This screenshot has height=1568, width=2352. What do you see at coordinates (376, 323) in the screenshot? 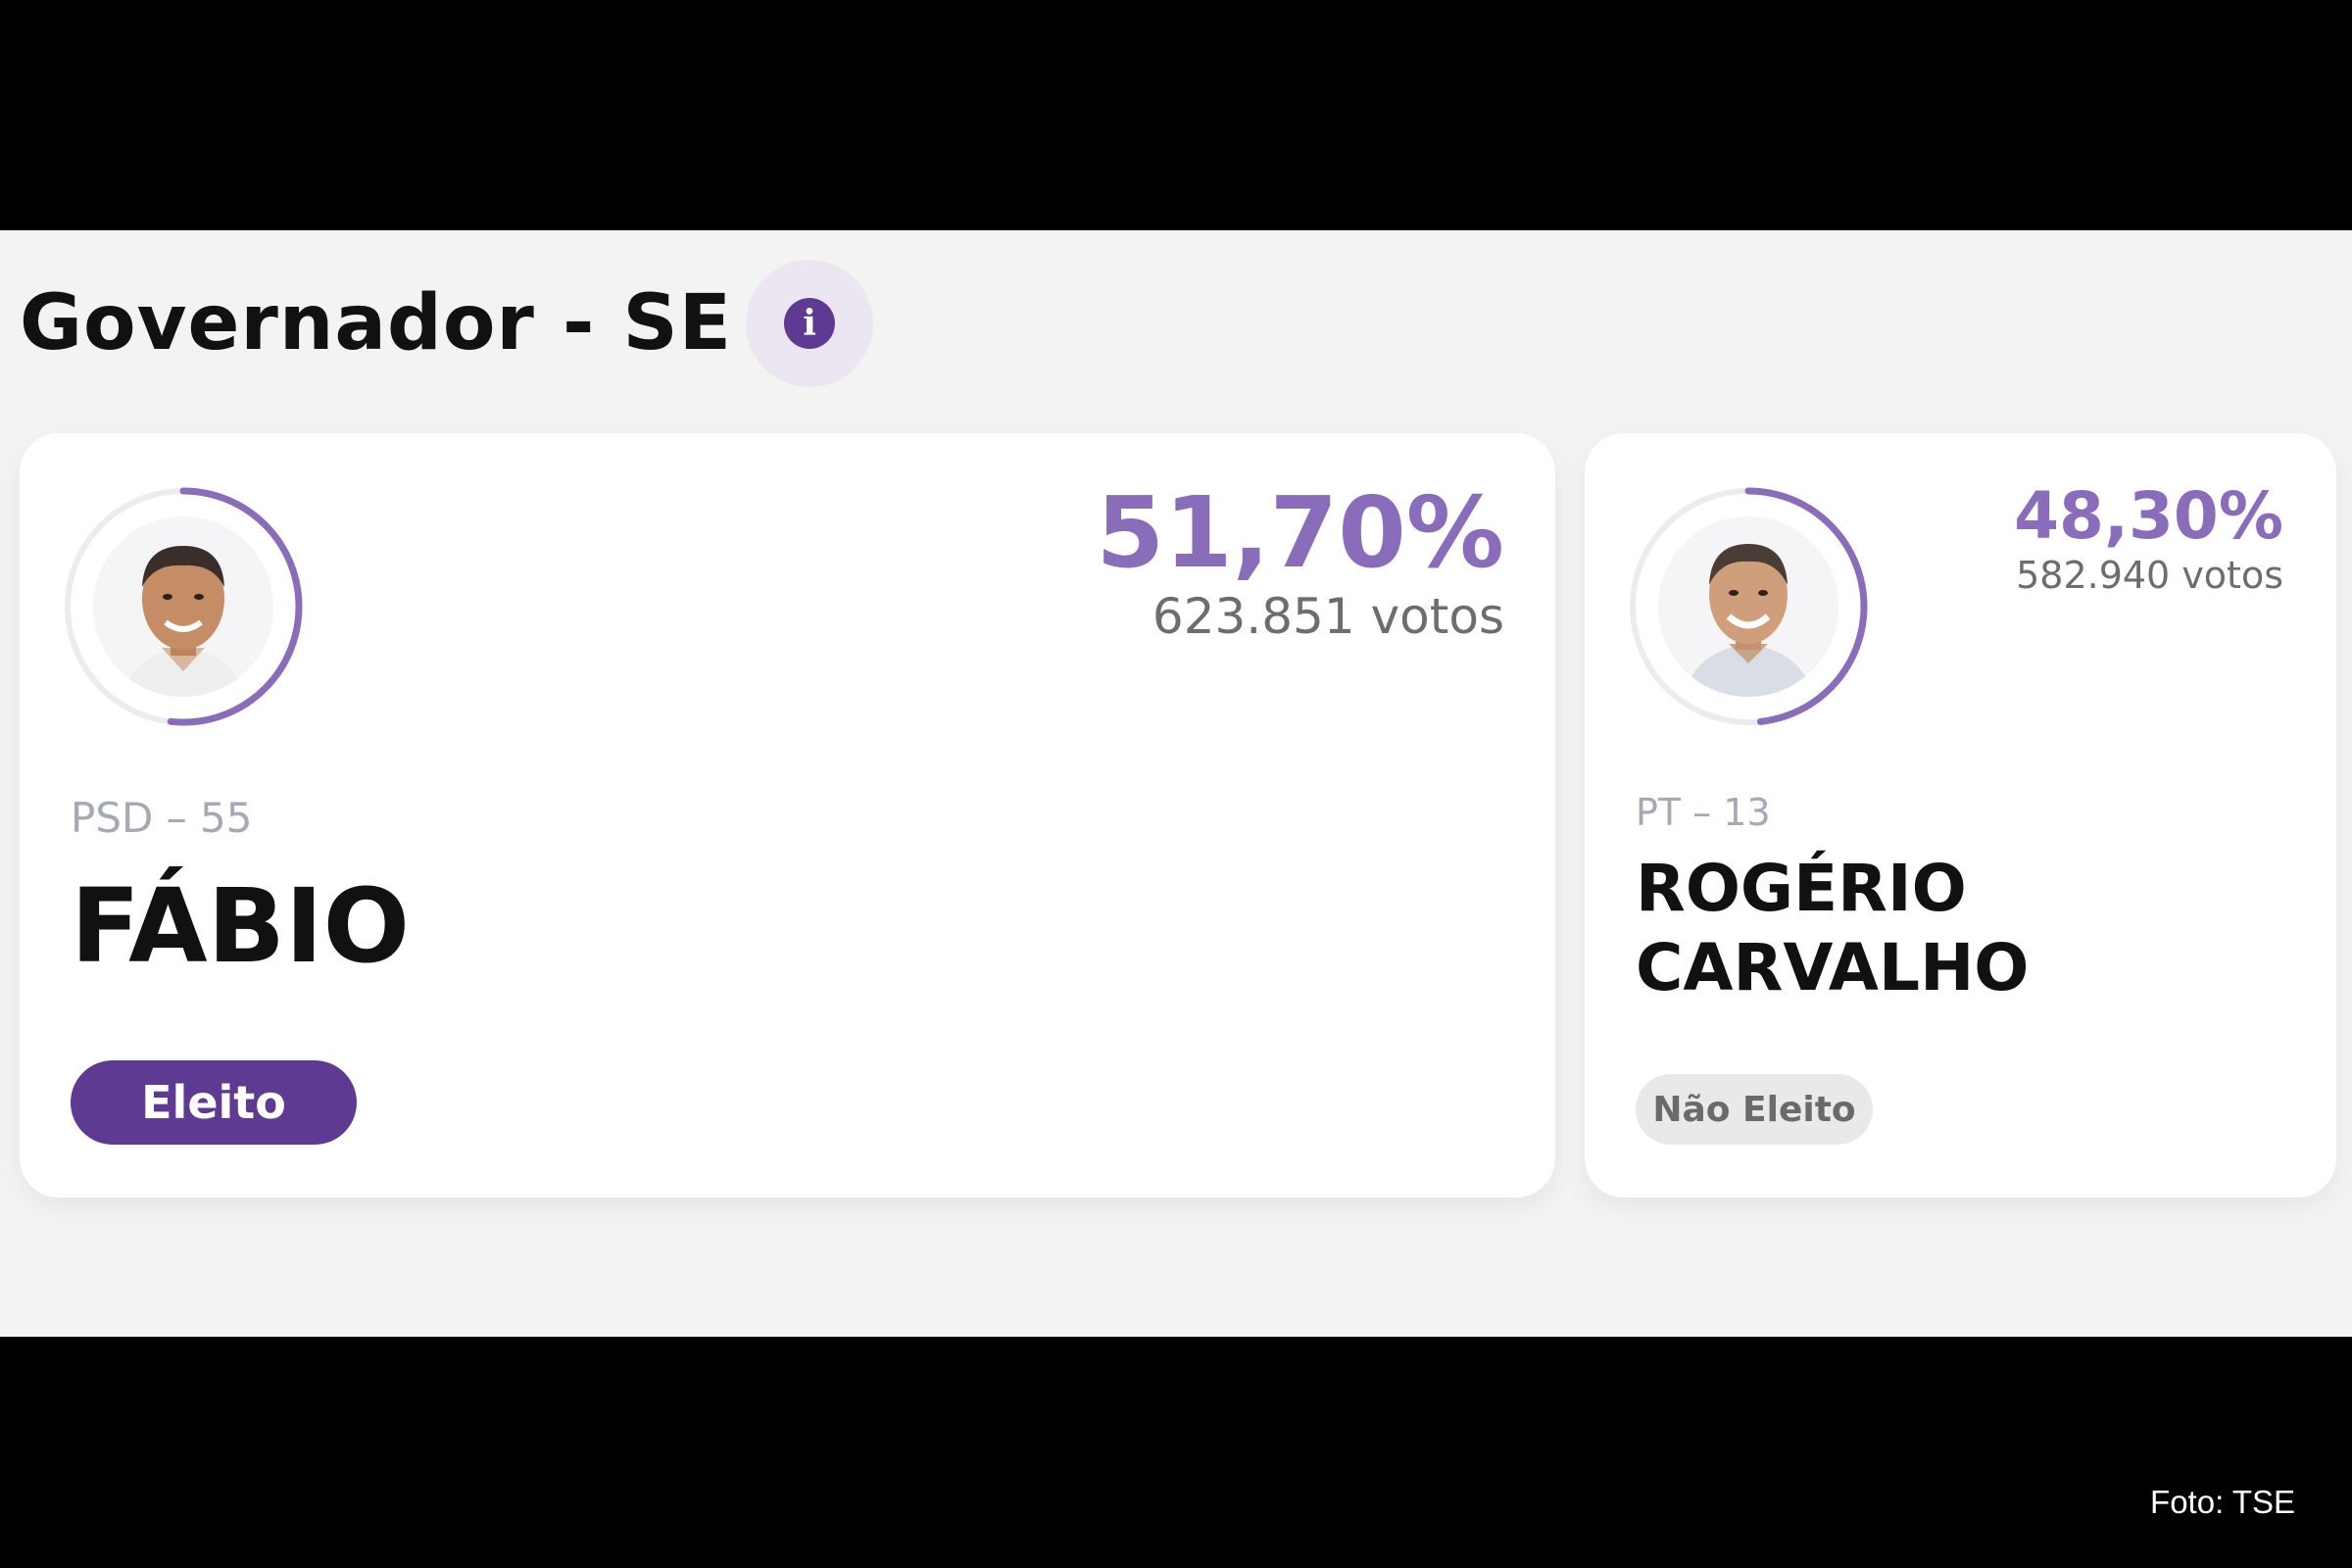
I see `race-title: Governador - SE` at bounding box center [376, 323].